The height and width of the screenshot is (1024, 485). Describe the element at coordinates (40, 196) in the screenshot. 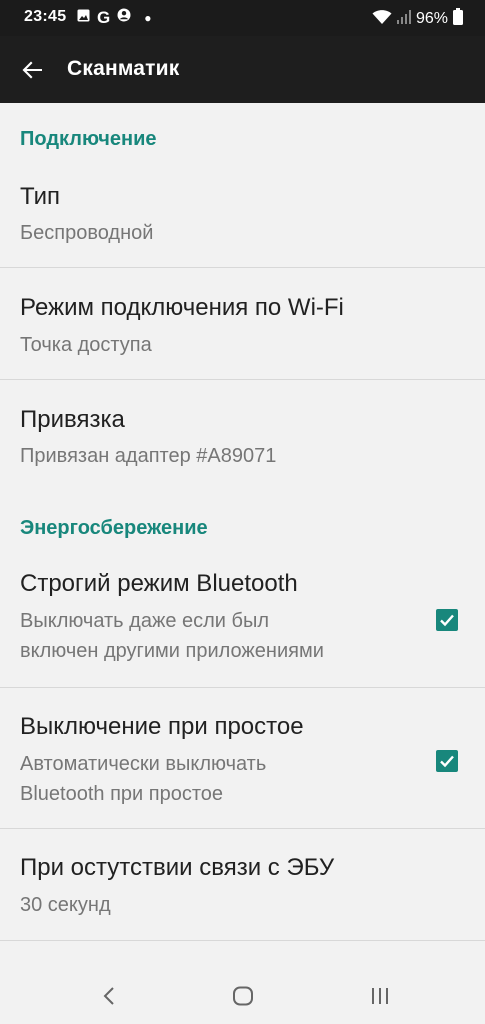

I see `pref-title: Тип` at that location.